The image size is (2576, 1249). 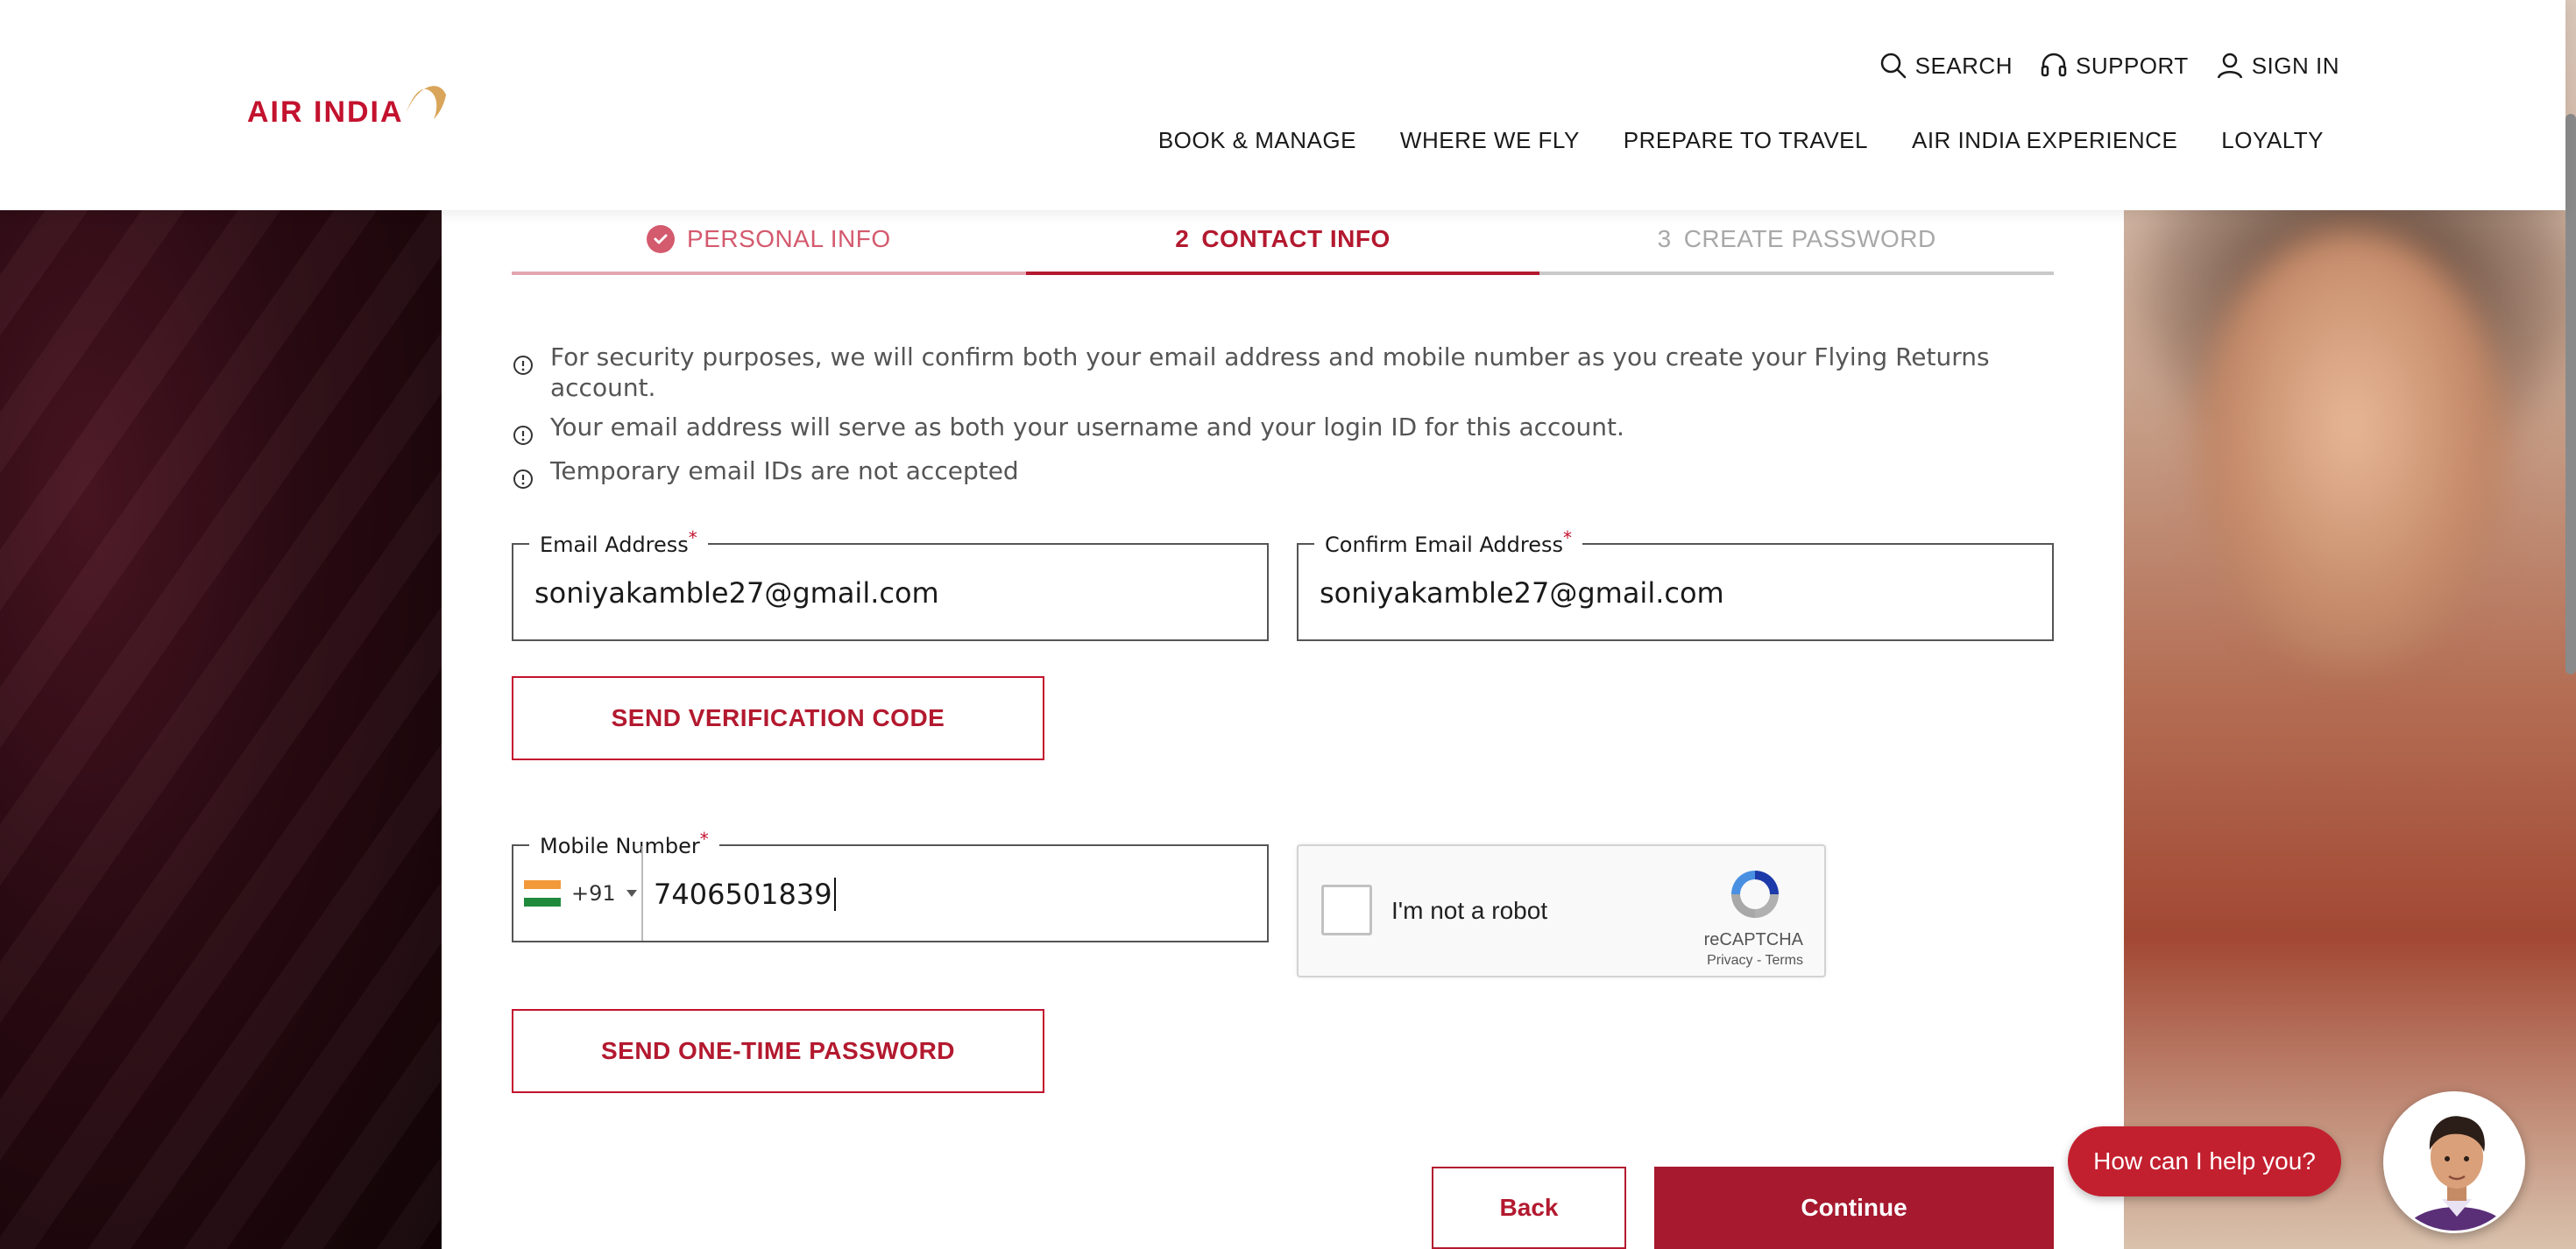 What do you see at coordinates (1854, 1208) in the screenshot?
I see `continue-button: Continue` at bounding box center [1854, 1208].